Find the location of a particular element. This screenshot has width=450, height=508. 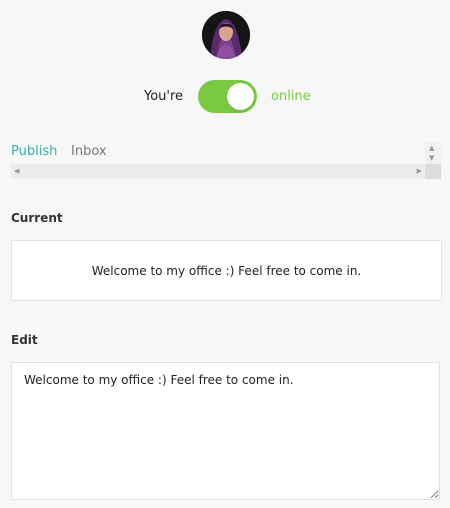

online-status-toggle is located at coordinates (227, 96).